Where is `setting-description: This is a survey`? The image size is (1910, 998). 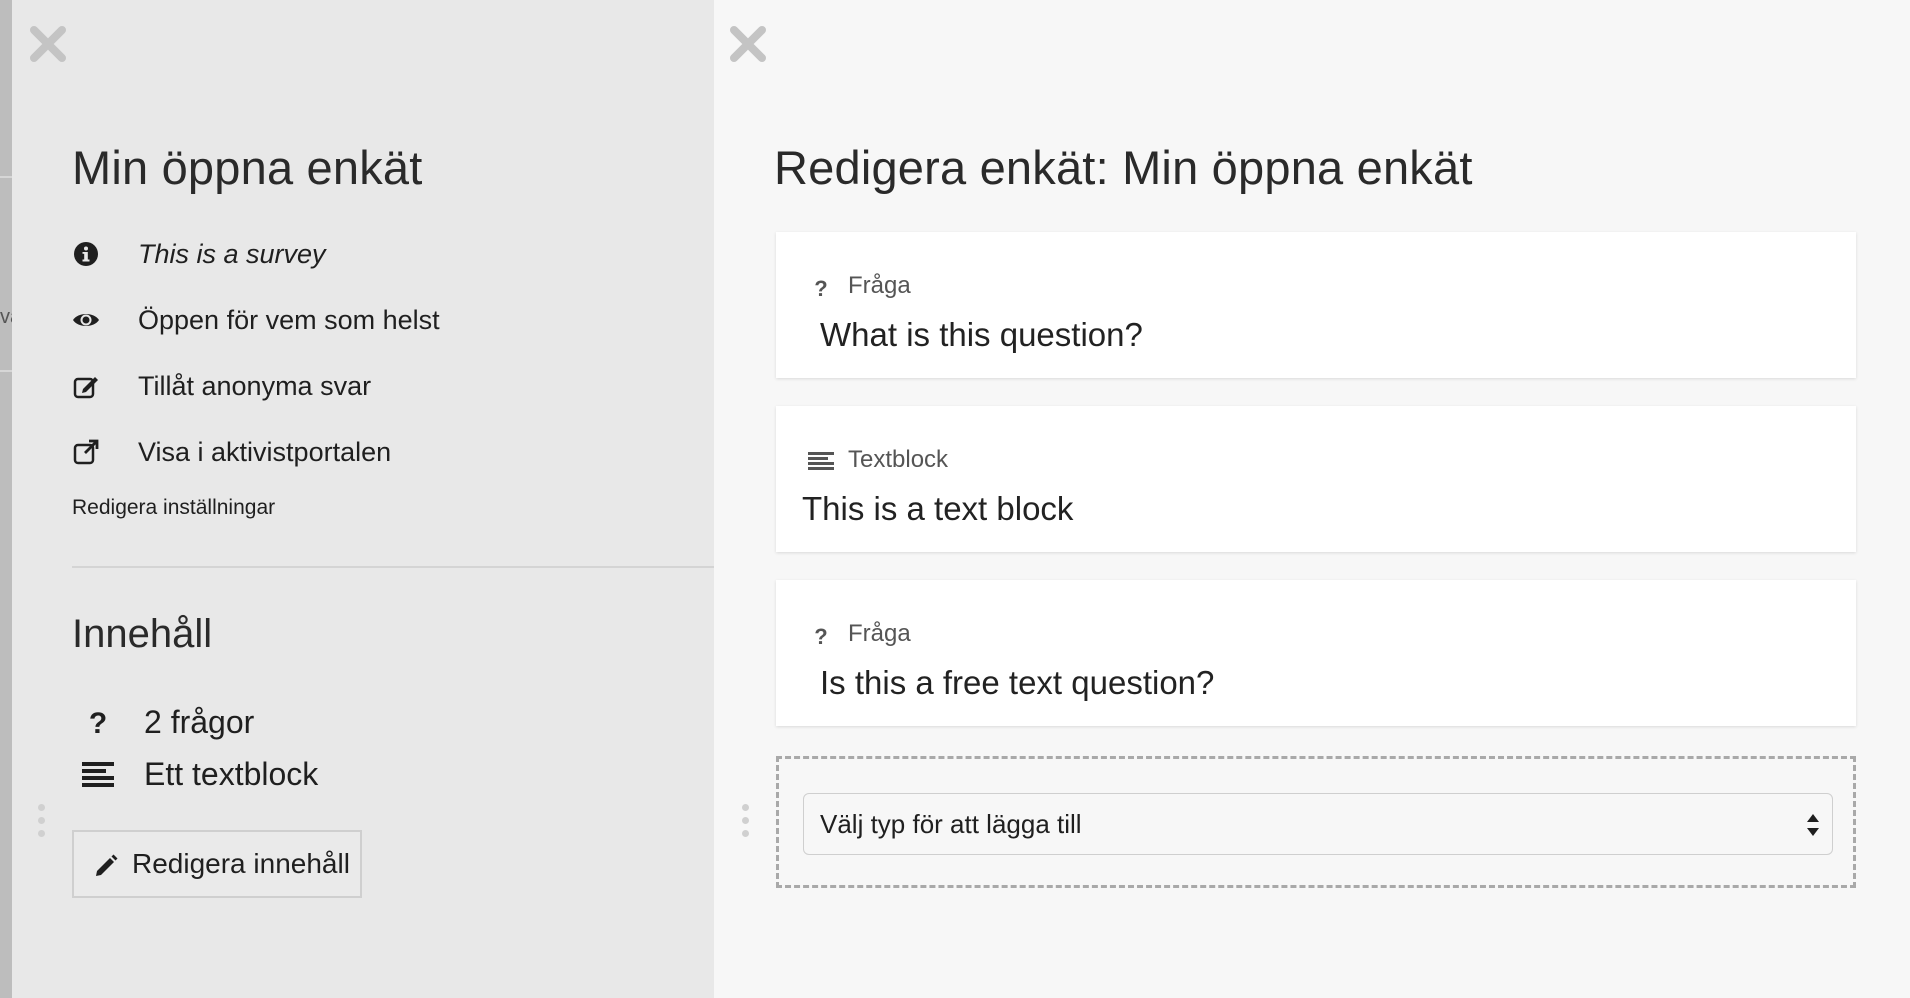 setting-description: This is a survey is located at coordinates (199, 254).